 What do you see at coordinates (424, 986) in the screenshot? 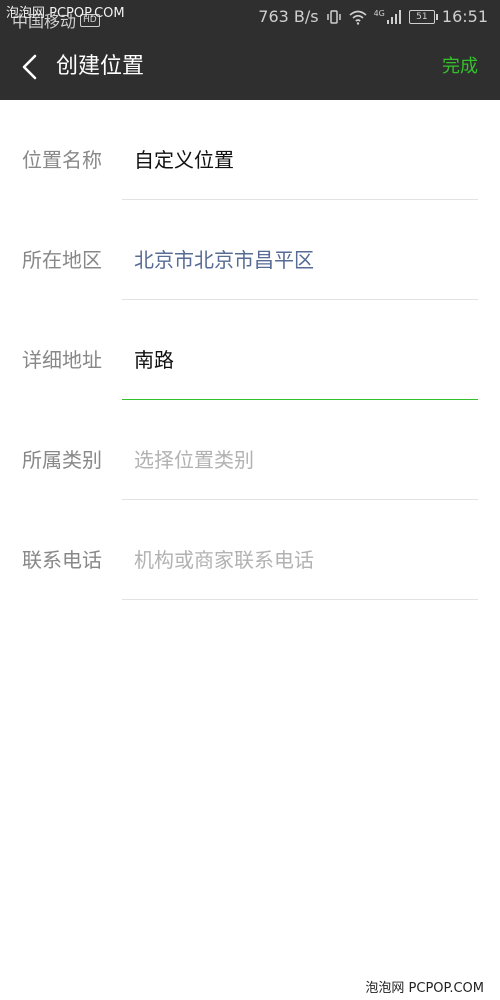
I see `watermark-bottom: 泡泡网 PCPOP.COM` at bounding box center [424, 986].